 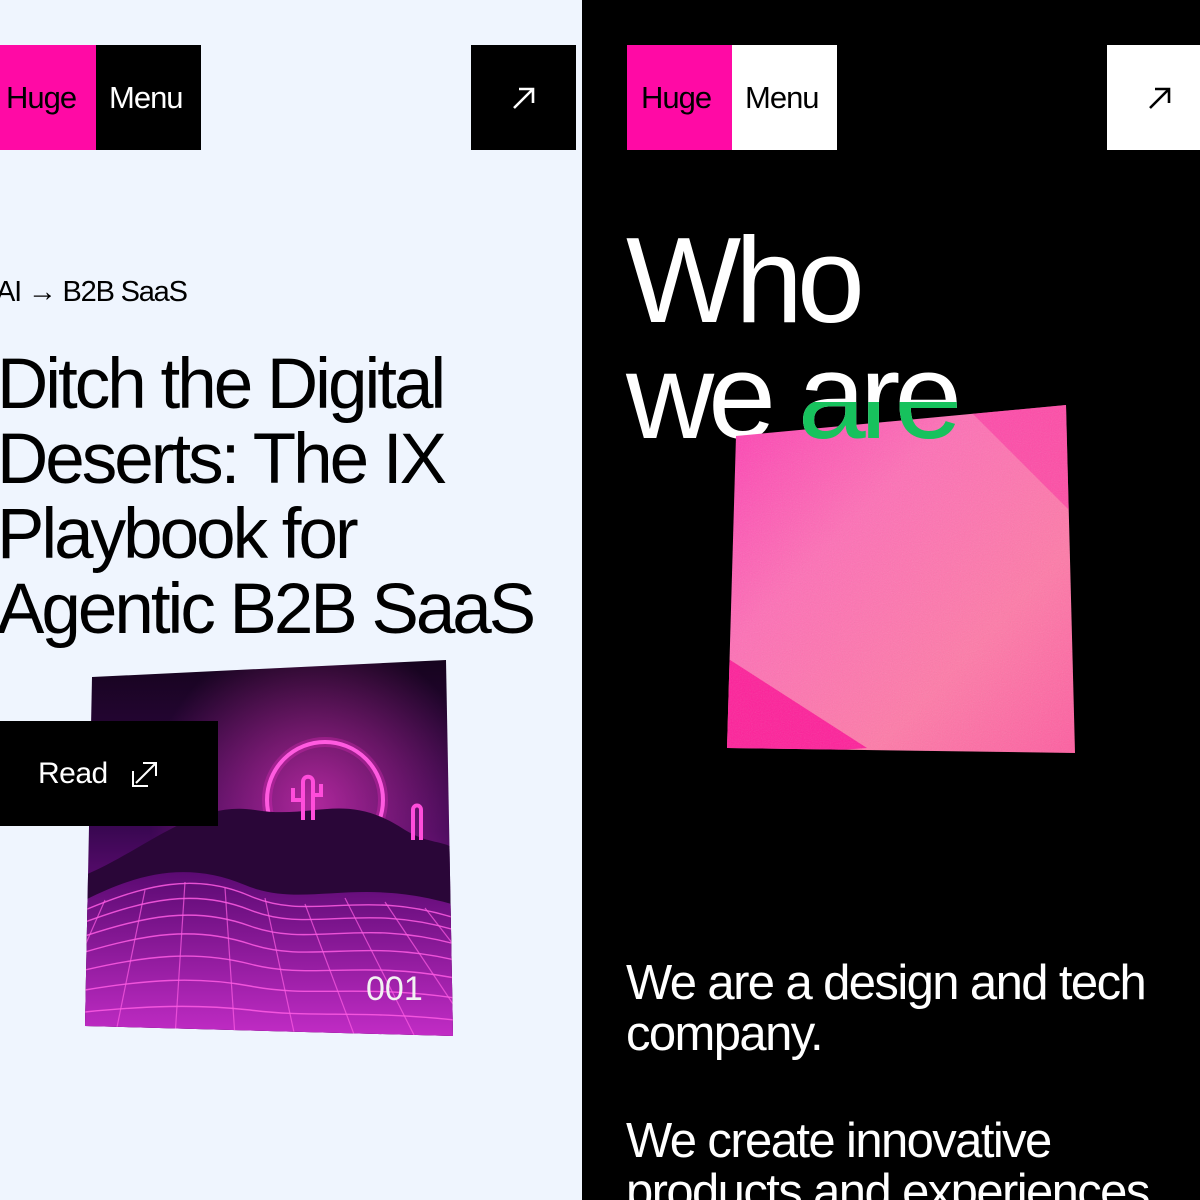 I want to click on intro-paragraph: We are a design and tech company., so click(x=886, y=1008).